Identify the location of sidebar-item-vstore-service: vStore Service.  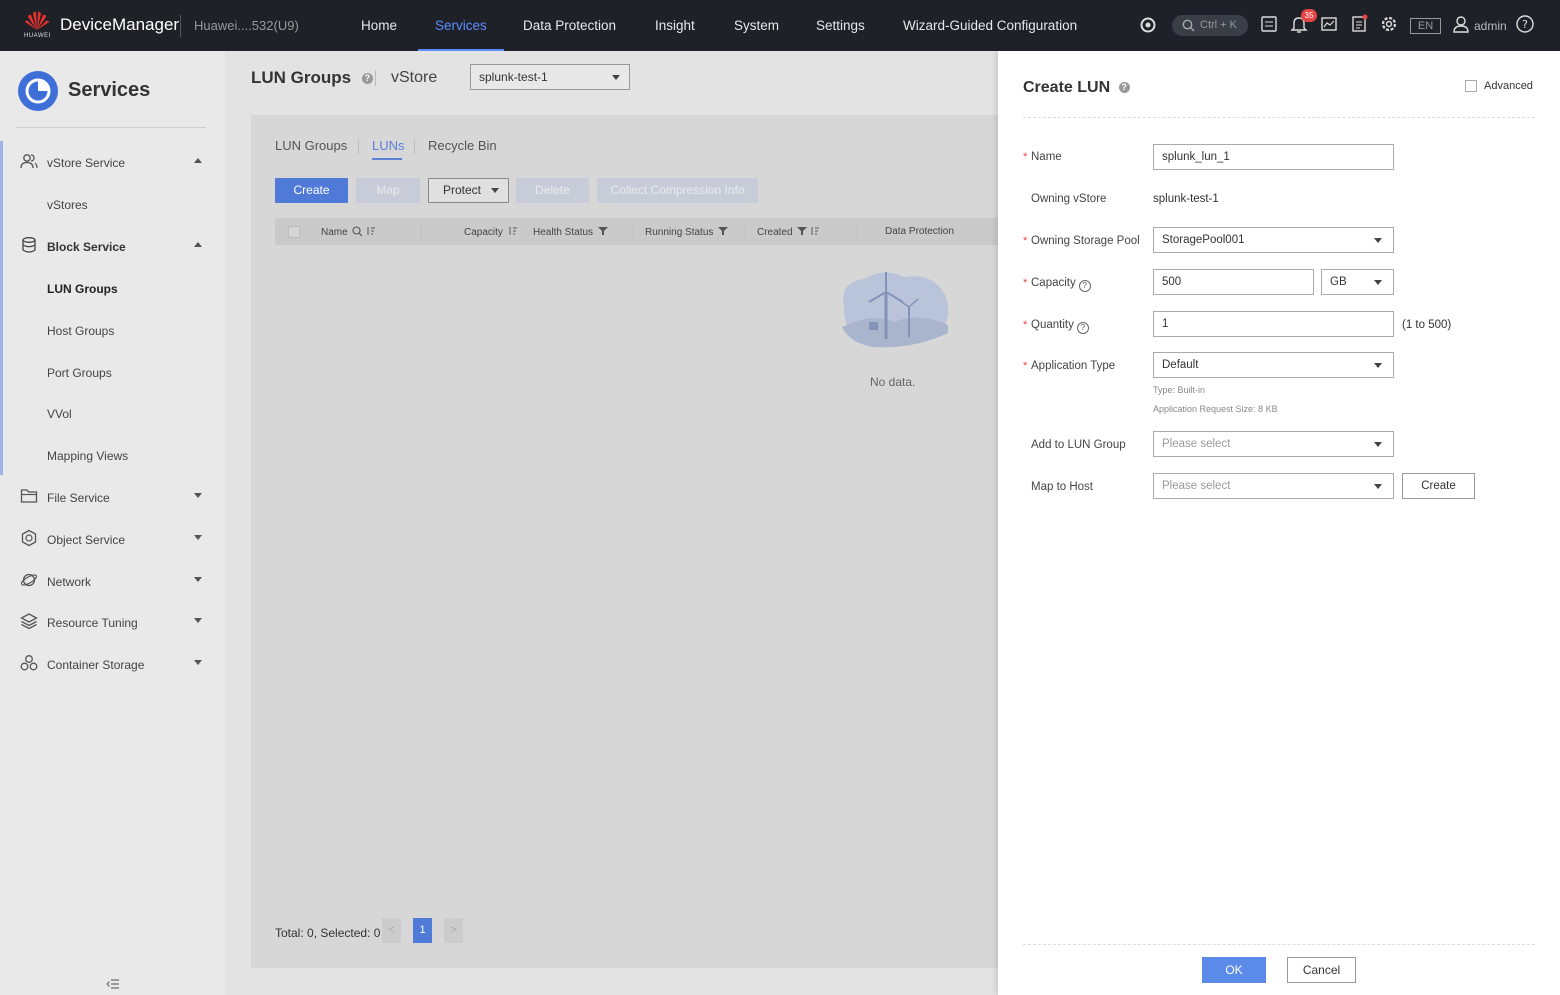
(112, 162).